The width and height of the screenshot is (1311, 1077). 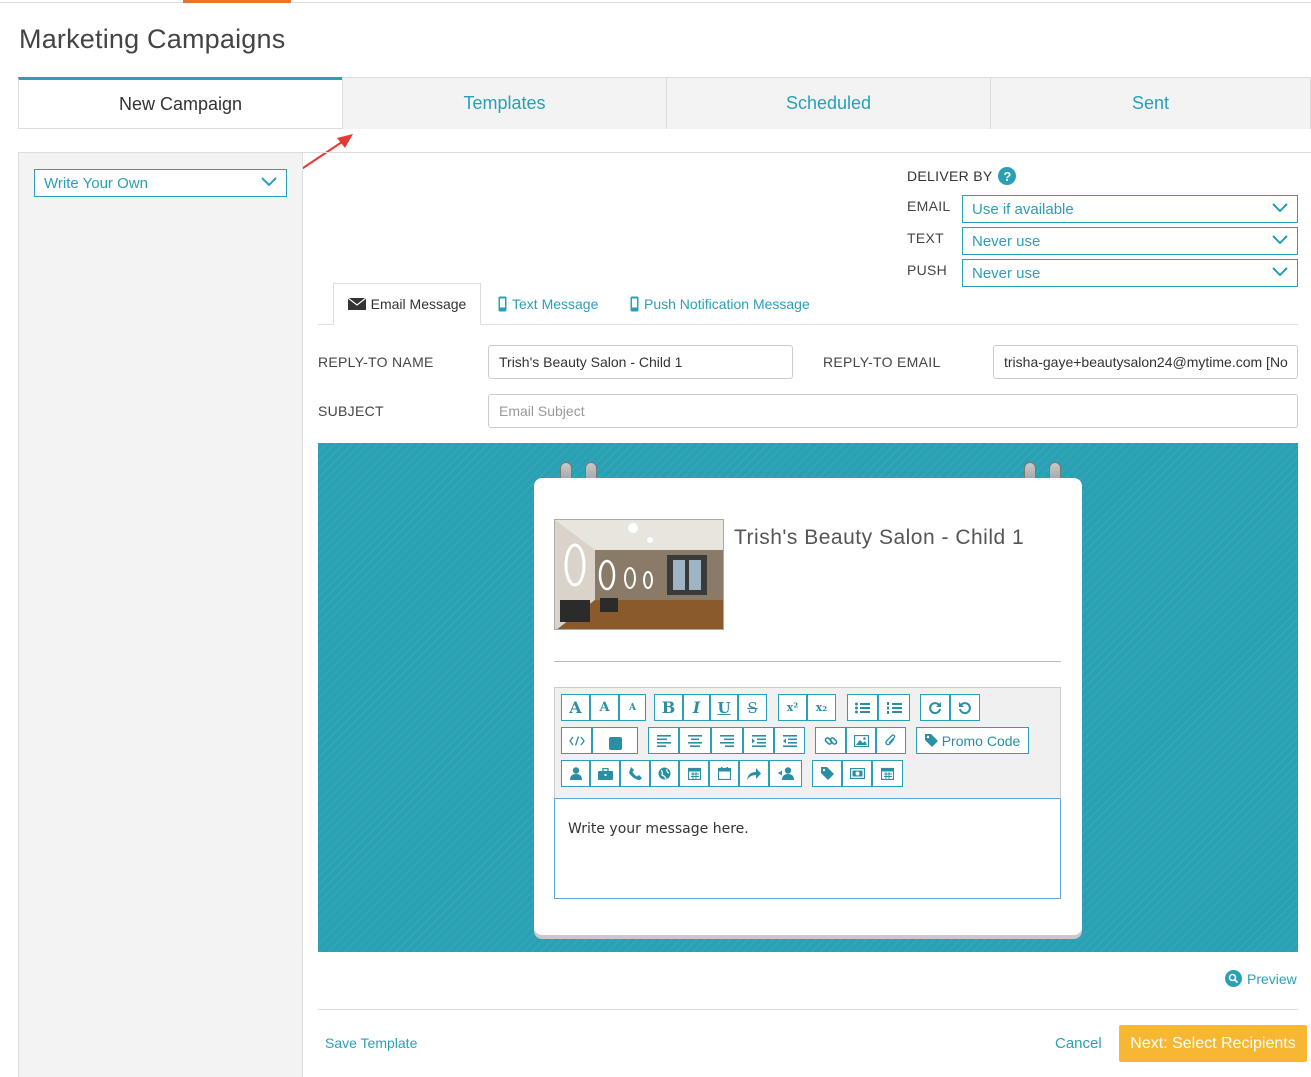 I want to click on message-body-input: Write your message here., so click(x=807, y=848).